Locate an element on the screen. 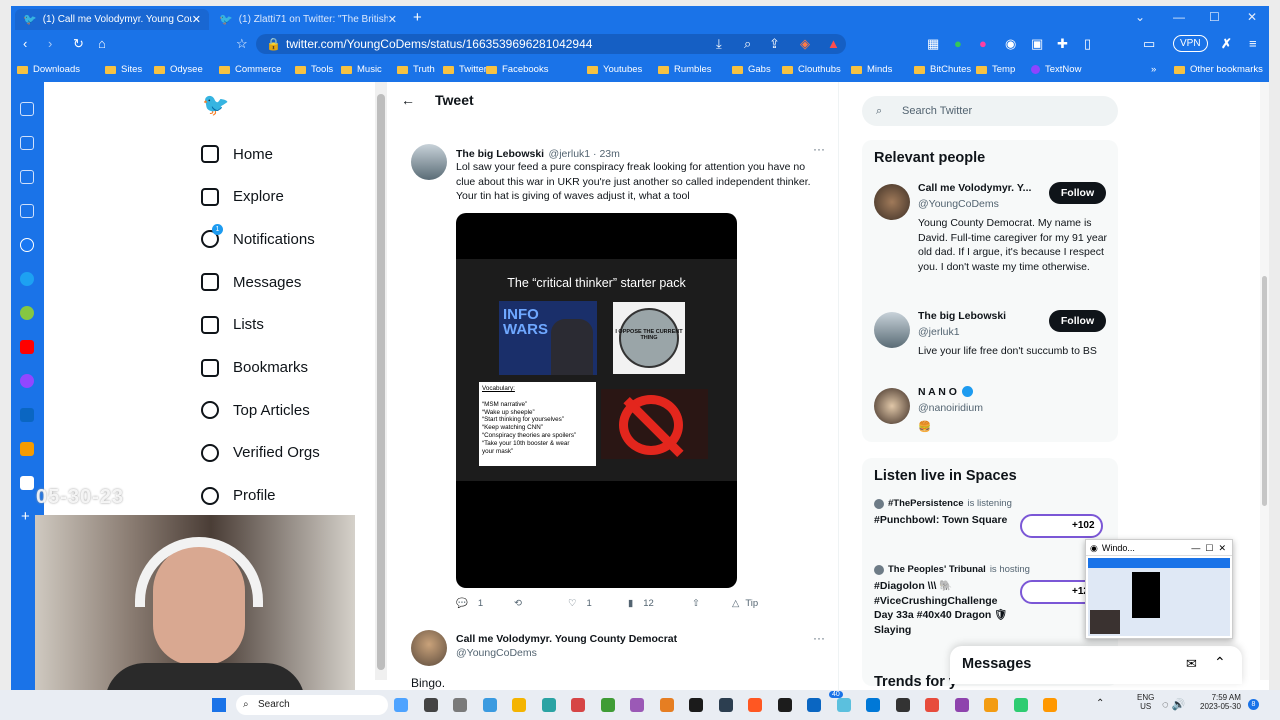 The width and height of the screenshot is (1280, 720). photos-icon is located at coordinates (489, 705).